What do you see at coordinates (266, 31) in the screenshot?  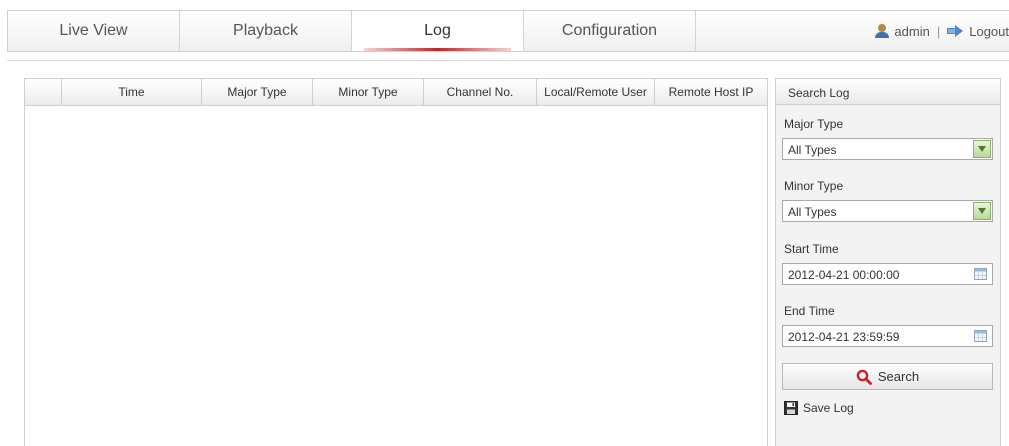 I see `tab-playback: Playback` at bounding box center [266, 31].